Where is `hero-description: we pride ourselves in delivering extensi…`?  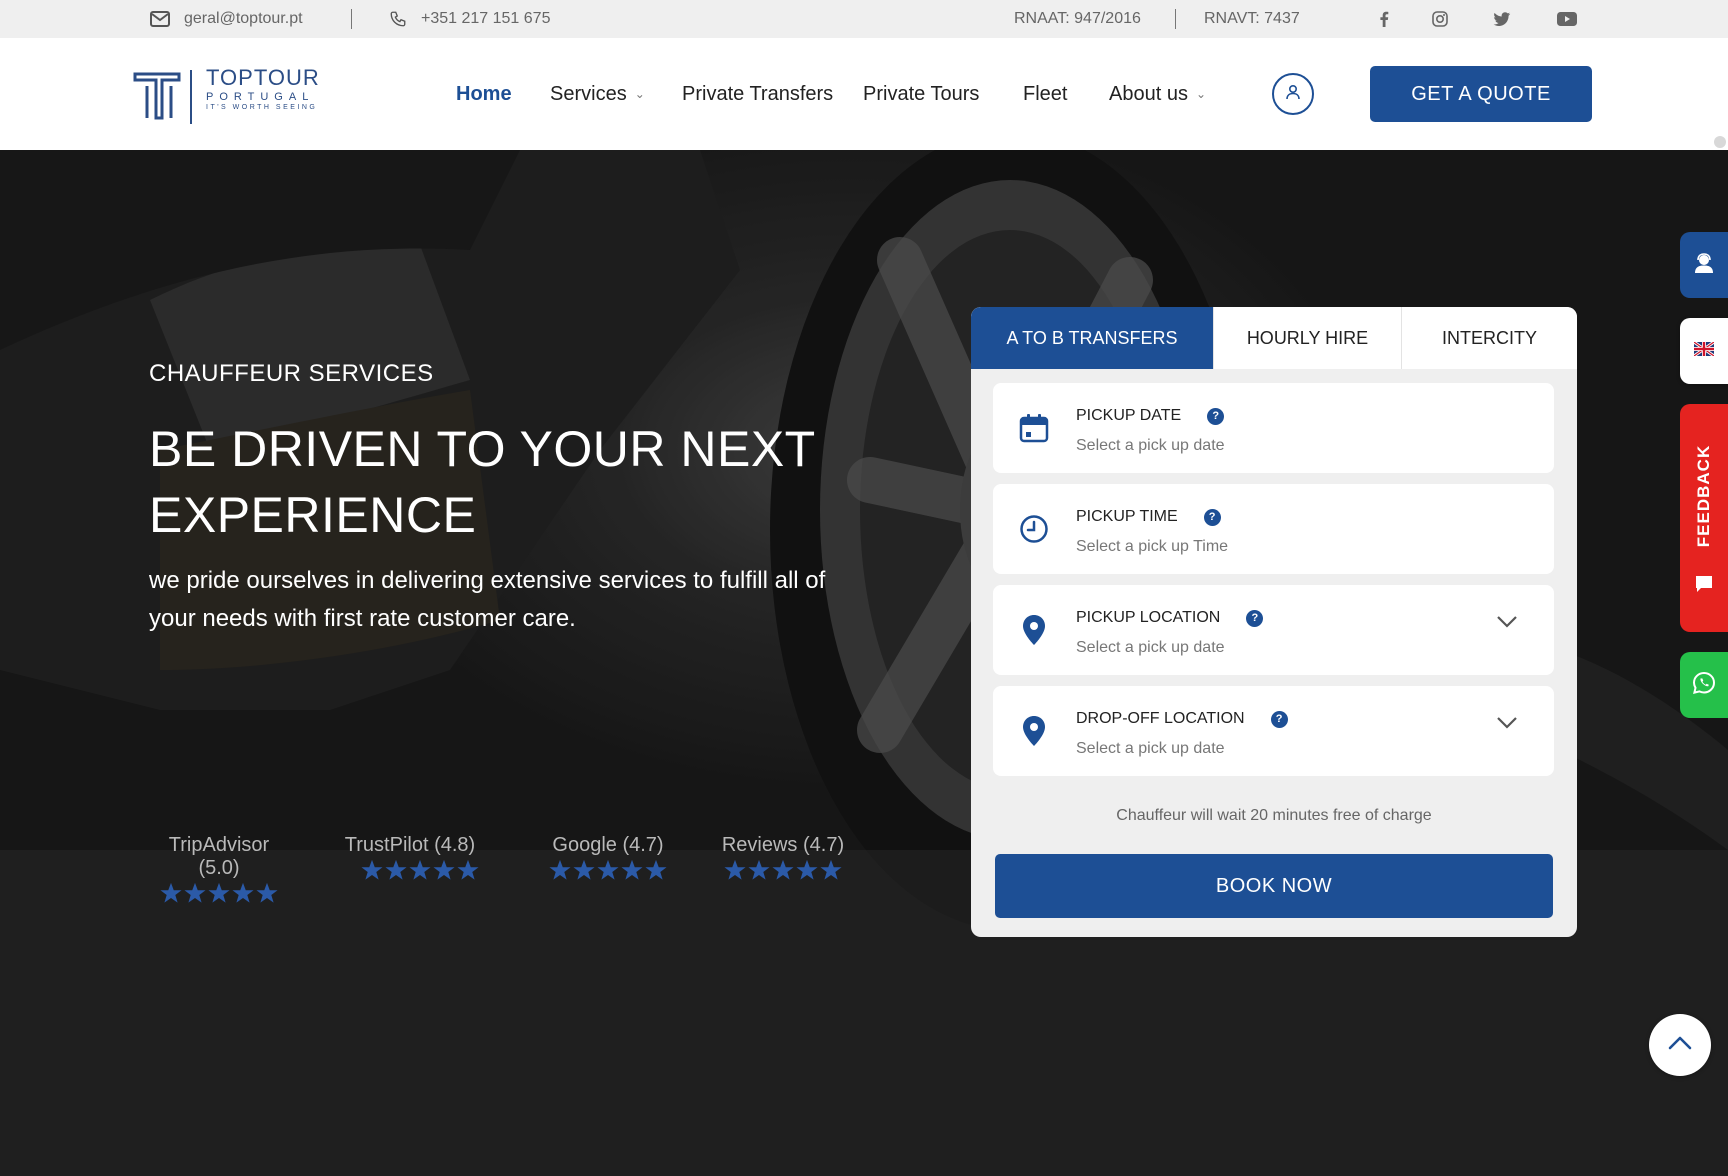 hero-description: we pride ourselves in delivering extensi… is located at coordinates (487, 599).